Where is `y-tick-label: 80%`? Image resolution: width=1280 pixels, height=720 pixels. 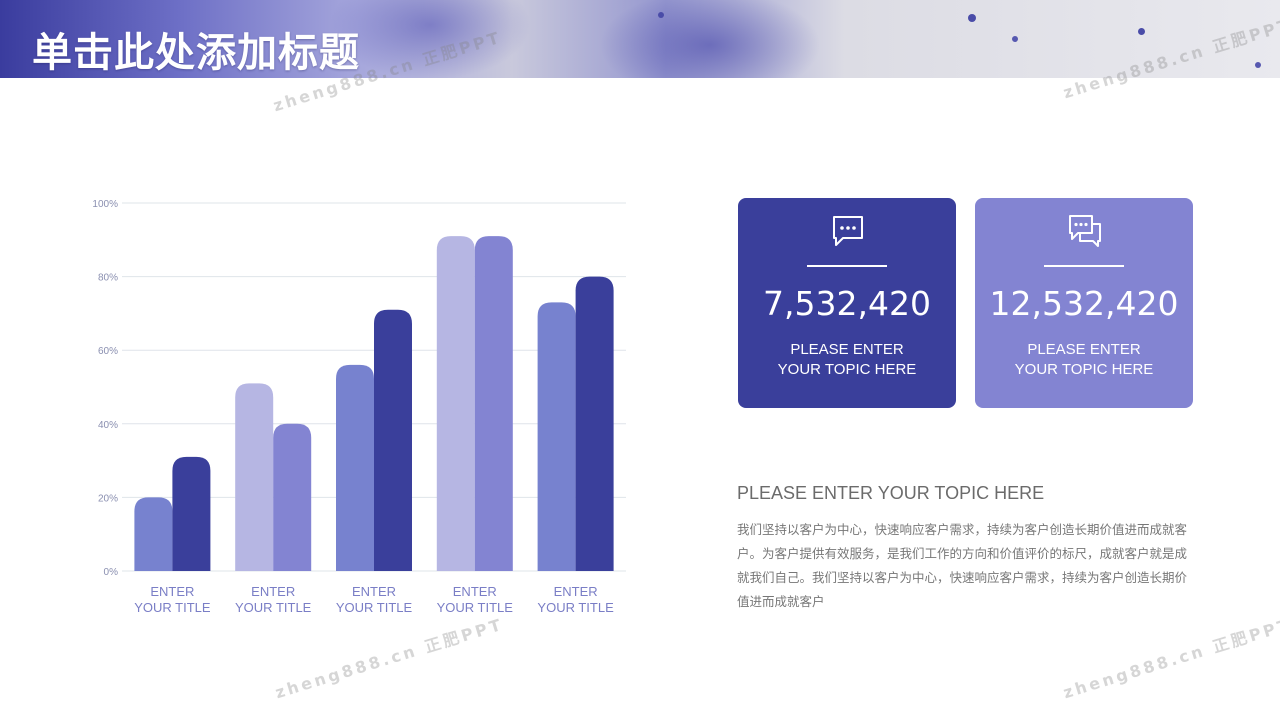 y-tick-label: 80% is located at coordinates (108, 278).